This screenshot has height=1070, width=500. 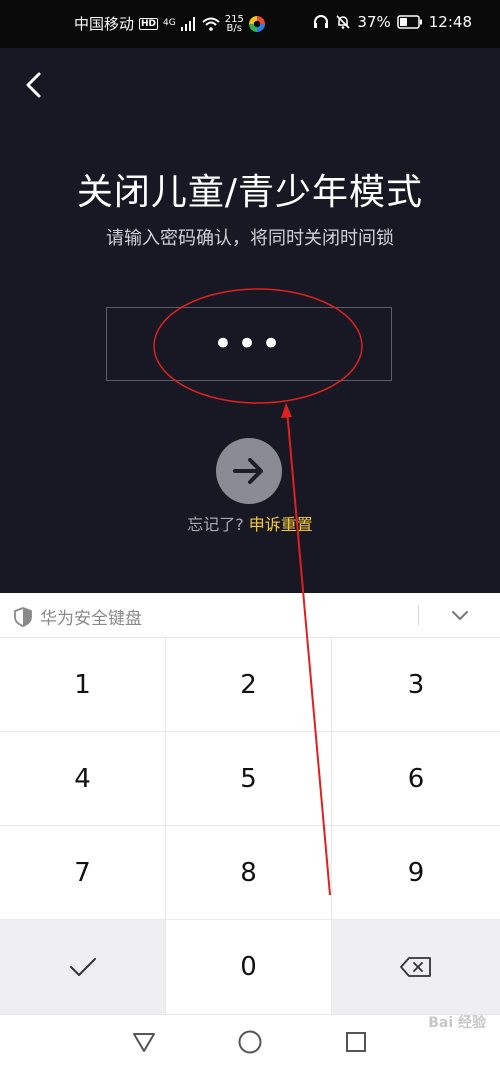 I want to click on forgot-label: 忘记了?, so click(x=215, y=524).